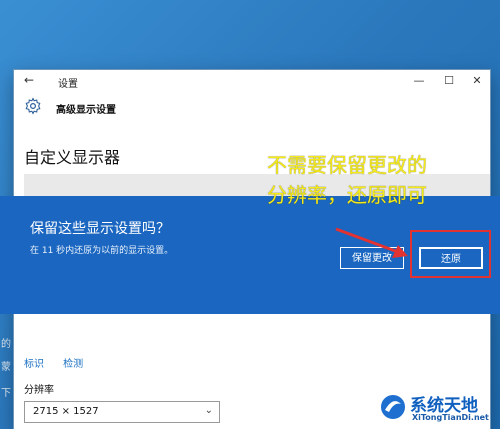  Describe the element at coordinates (393, 407) in the screenshot. I see `site-logo-icon` at that location.